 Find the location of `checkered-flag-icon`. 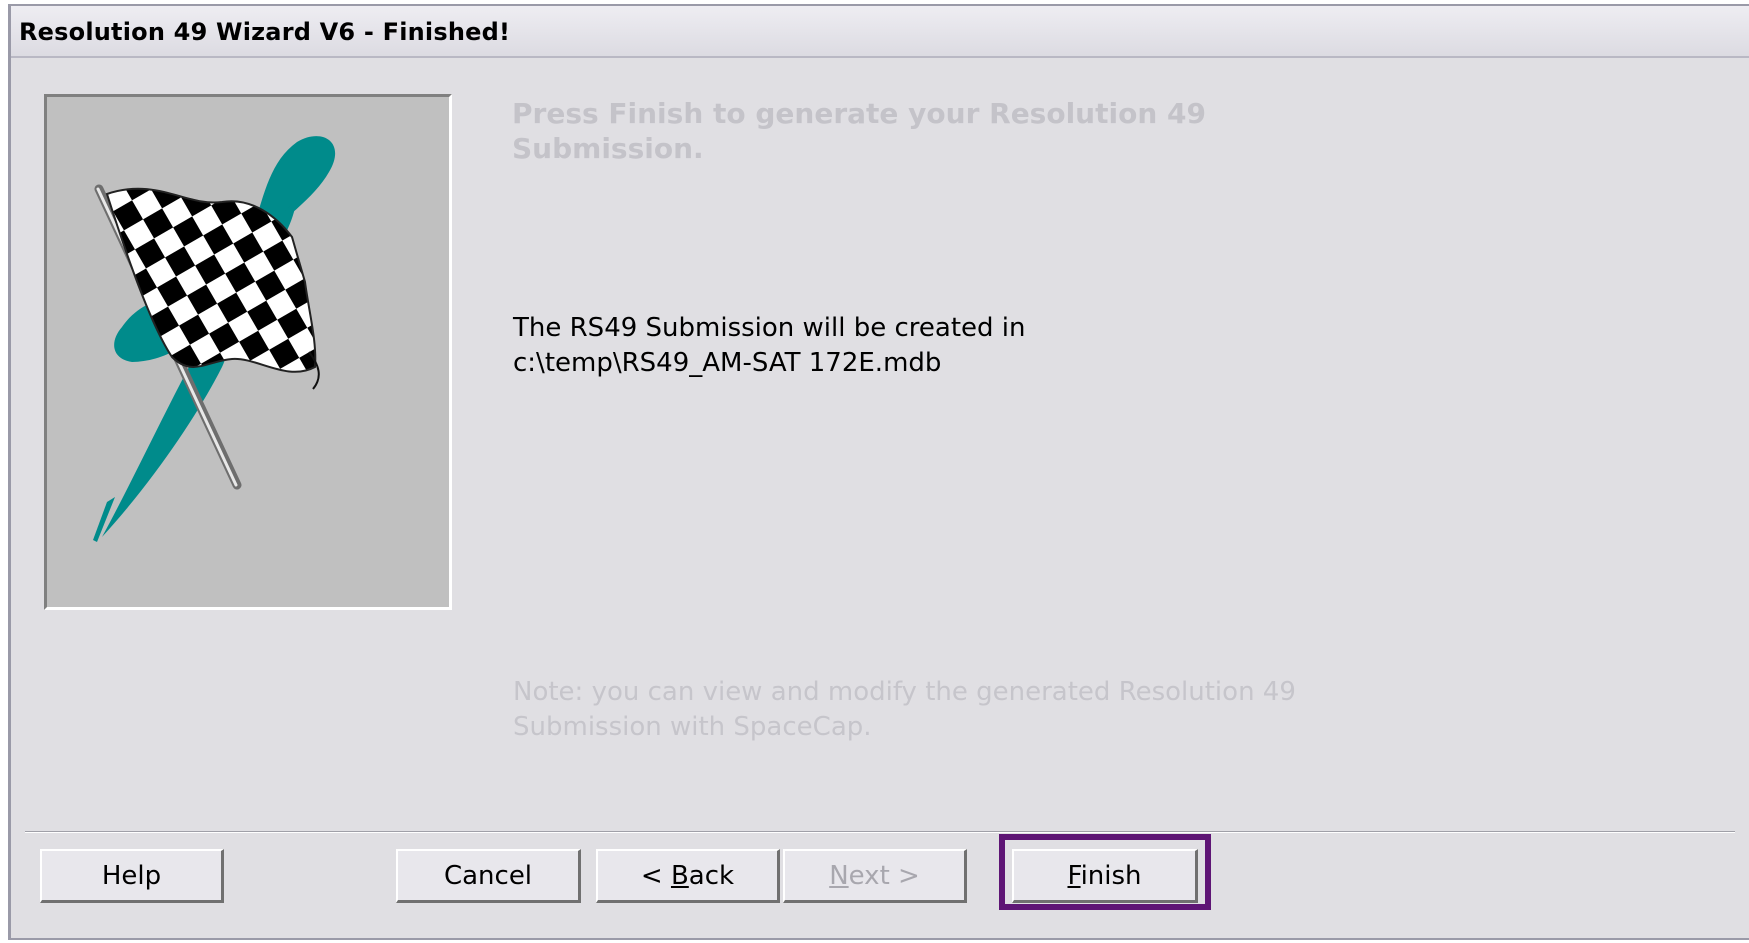

checkered-flag-icon is located at coordinates (214, 339).